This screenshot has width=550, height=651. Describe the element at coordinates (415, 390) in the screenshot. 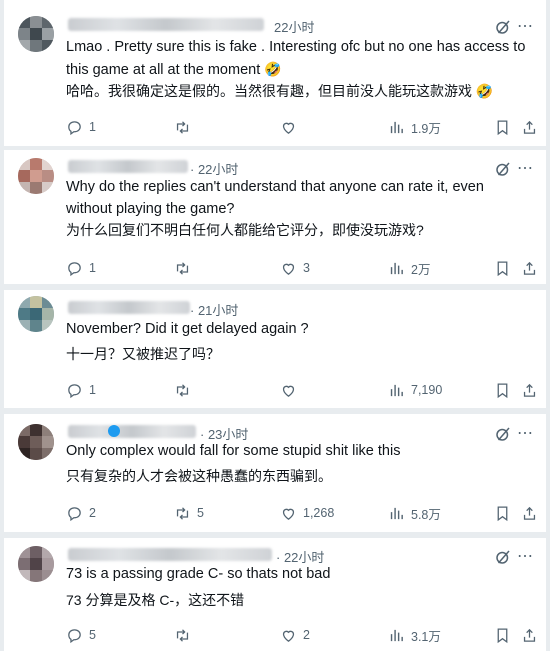

I see `views-button: 7,190` at that location.